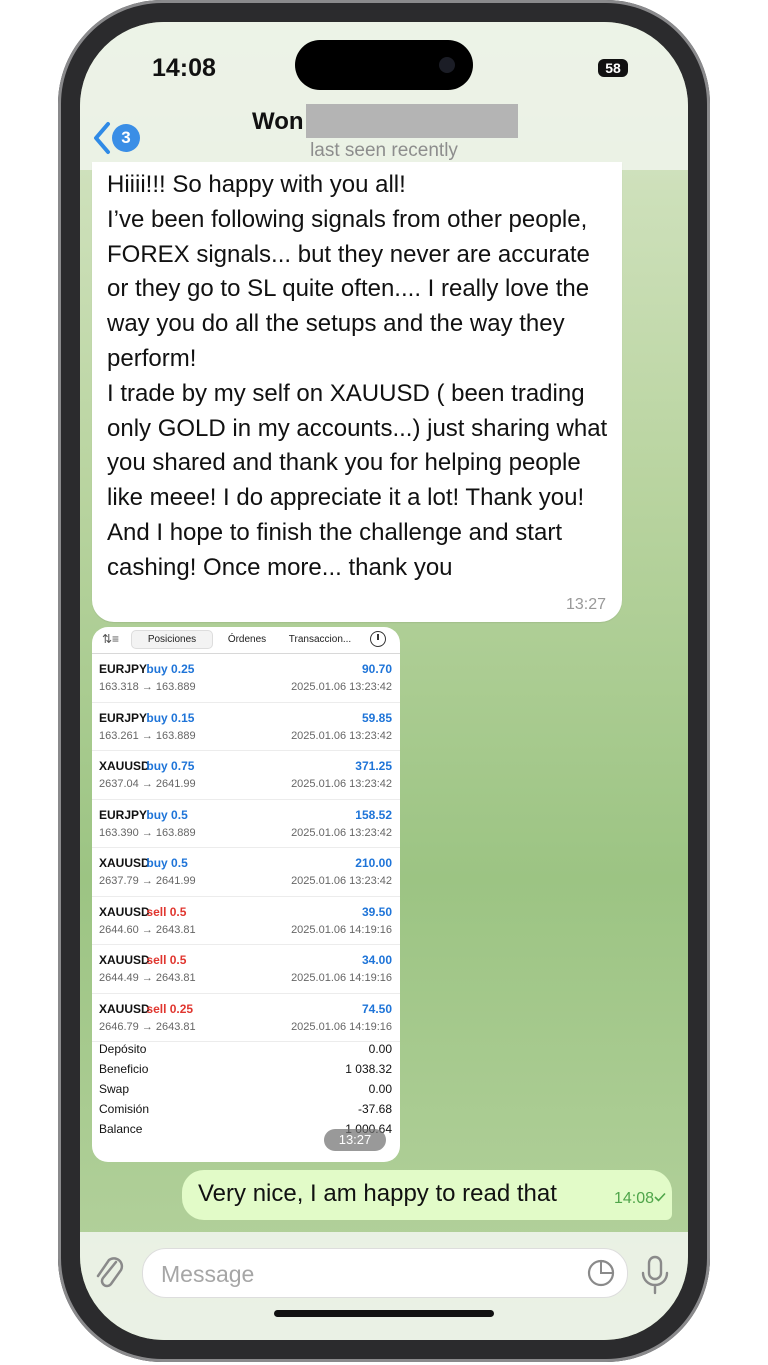  Describe the element at coordinates (246, 1069) in the screenshot. I see `summary-row: Beneficio 1 038.32` at that location.